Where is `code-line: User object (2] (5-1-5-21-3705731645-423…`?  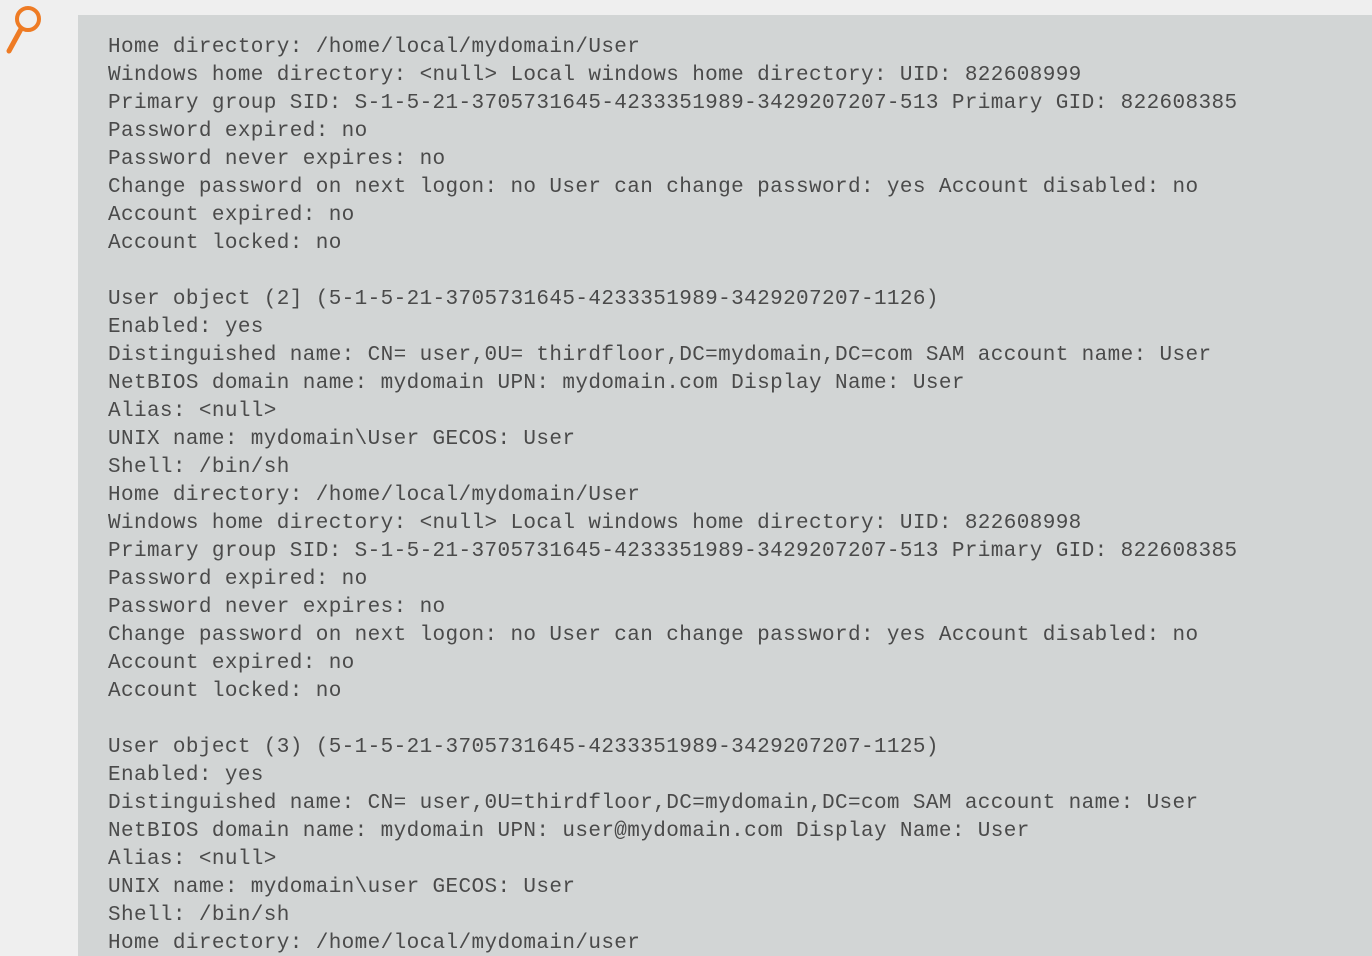
code-line: User object (2] (5-1-5-21-3705731645-423… is located at coordinates (523, 299).